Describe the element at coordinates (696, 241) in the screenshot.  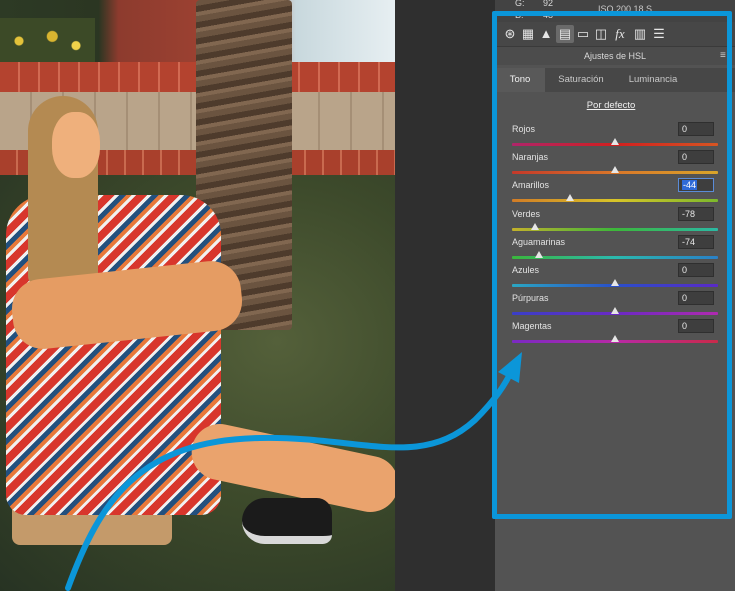
I see `slider-value-field: -74` at that location.